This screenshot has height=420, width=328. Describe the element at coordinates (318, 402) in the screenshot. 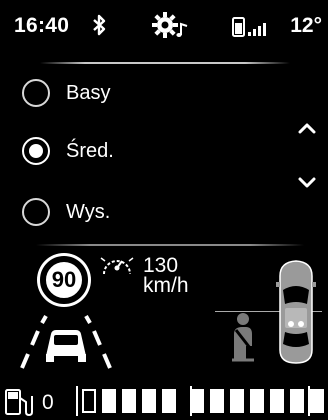

I see `fuel-full-label: 1` at that location.